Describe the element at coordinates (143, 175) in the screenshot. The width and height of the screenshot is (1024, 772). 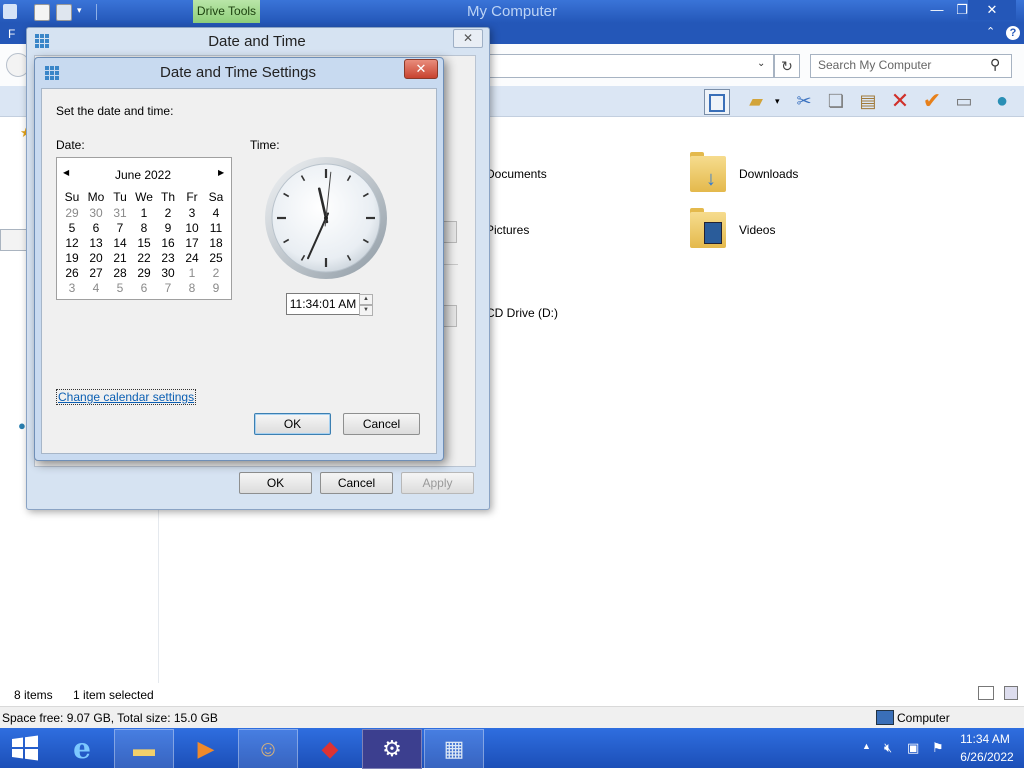
I see `calendar-month-title: June 2022` at that location.